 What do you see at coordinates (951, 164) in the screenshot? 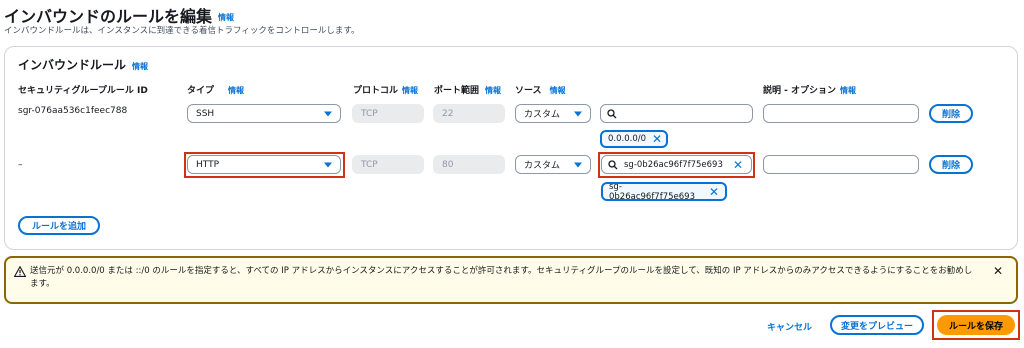
I see `delete-button-2: 削除` at bounding box center [951, 164].